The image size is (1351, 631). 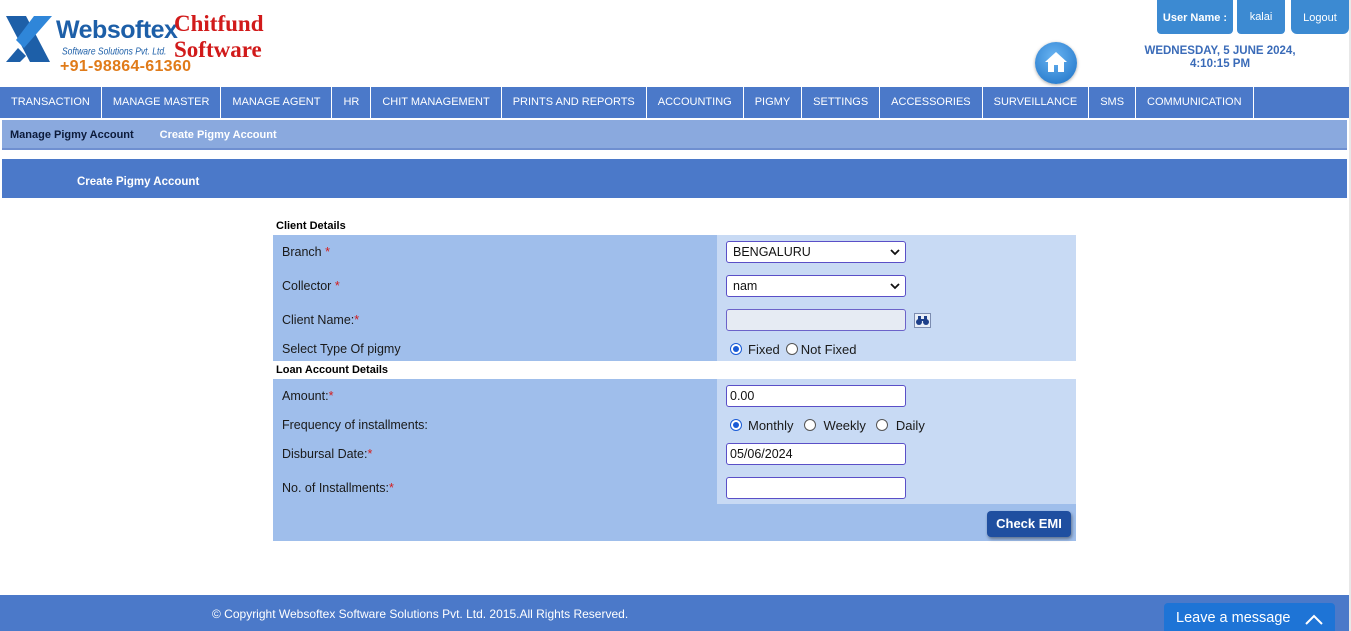 I want to click on disbursal-date-row: Disbursal Date:* 05/06/2024, so click(x=674, y=454).